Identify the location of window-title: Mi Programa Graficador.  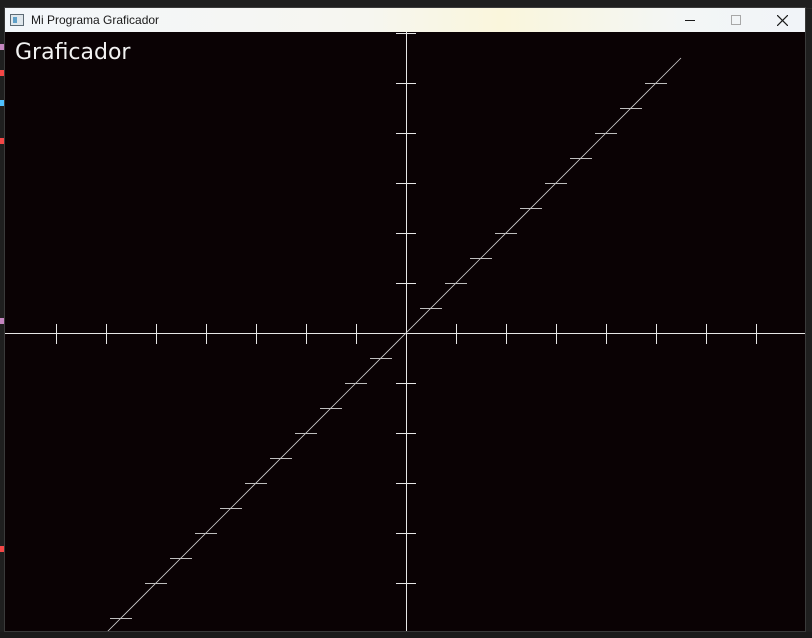
(95, 20).